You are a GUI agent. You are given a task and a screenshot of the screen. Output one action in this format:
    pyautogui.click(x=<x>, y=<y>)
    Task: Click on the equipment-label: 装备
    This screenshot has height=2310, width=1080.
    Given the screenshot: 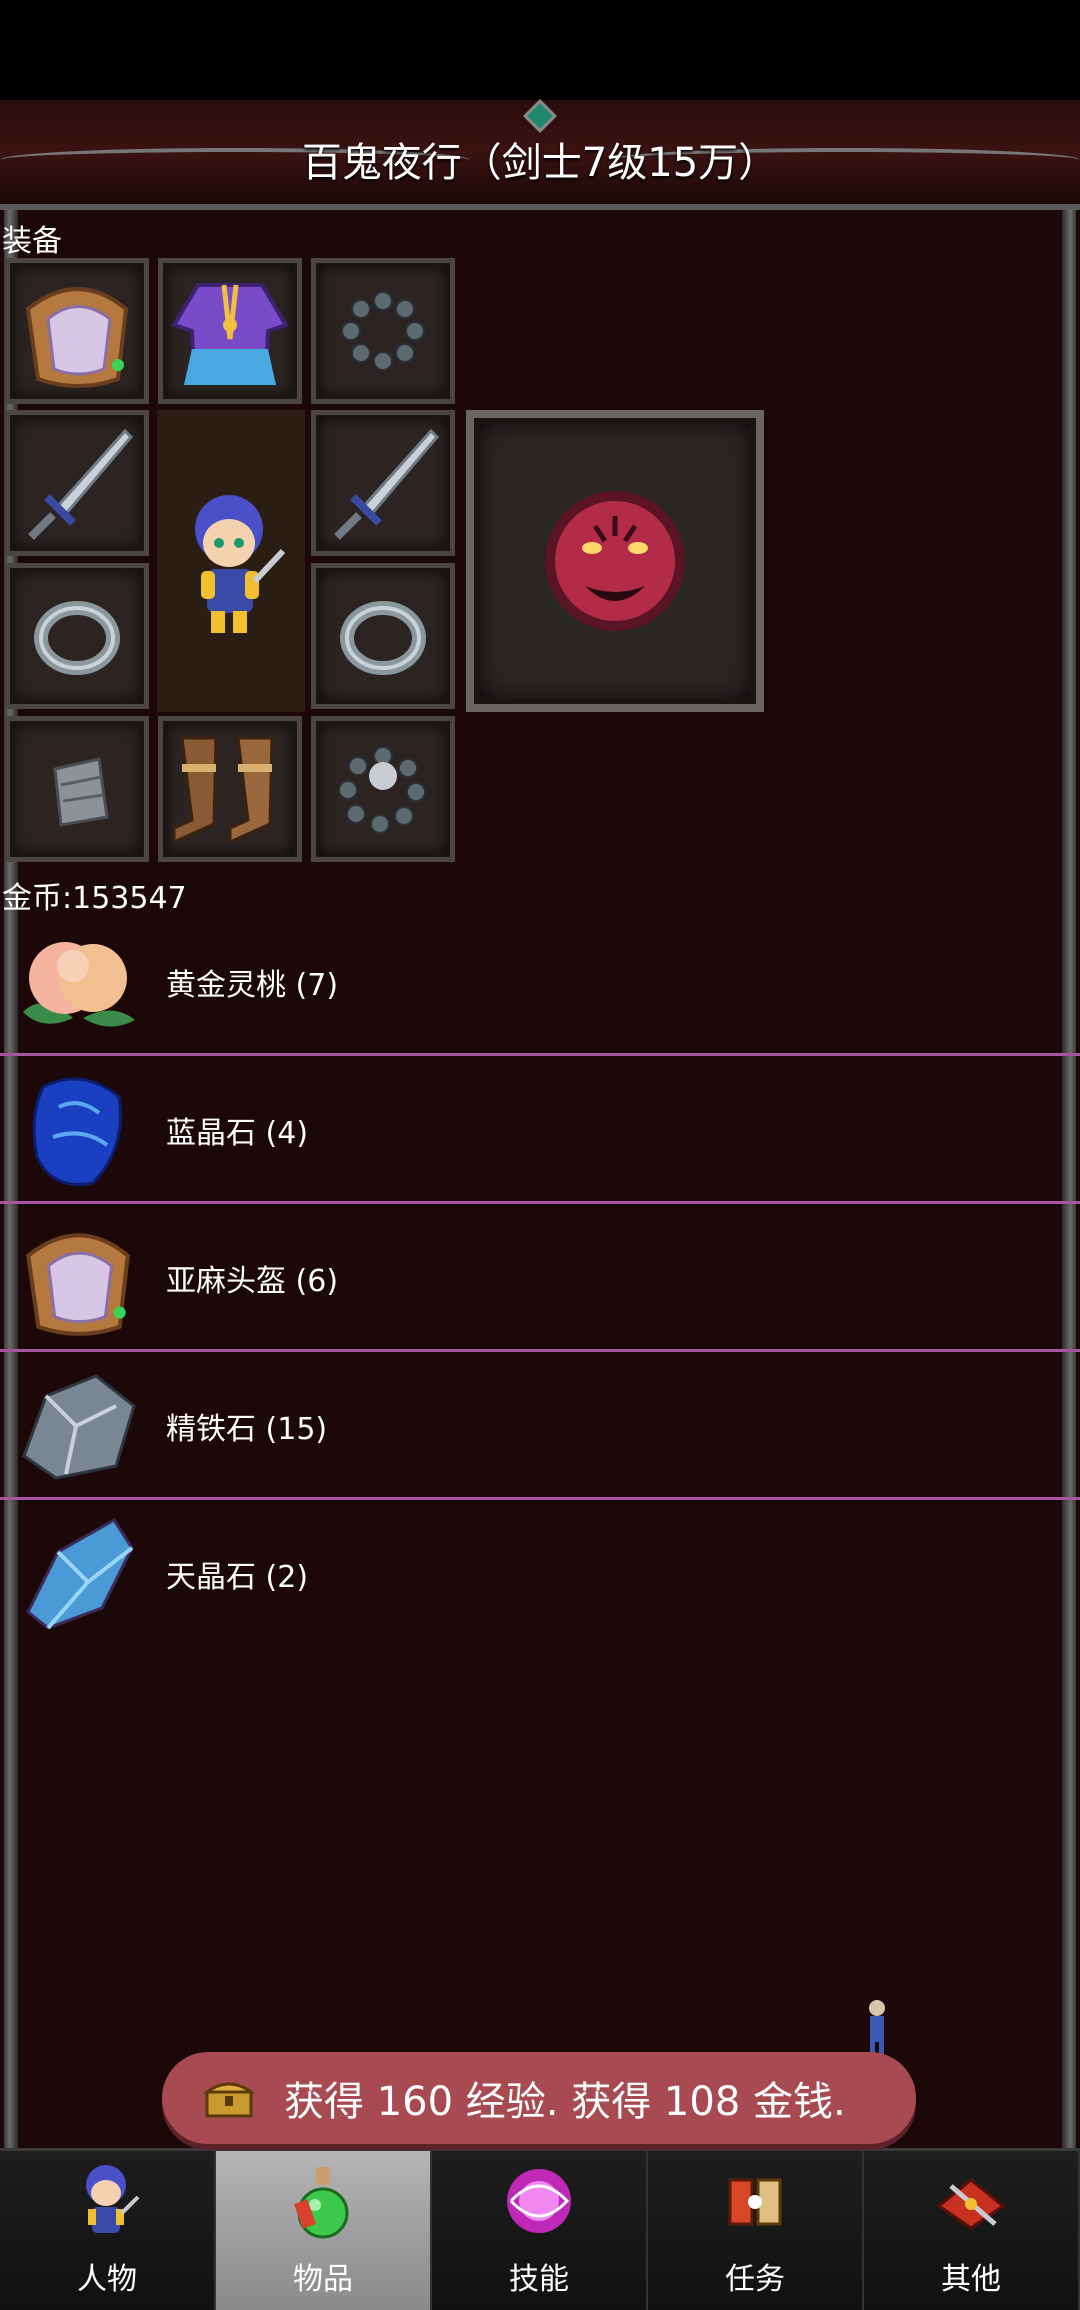 What is the action you would take?
    pyautogui.click(x=32, y=241)
    